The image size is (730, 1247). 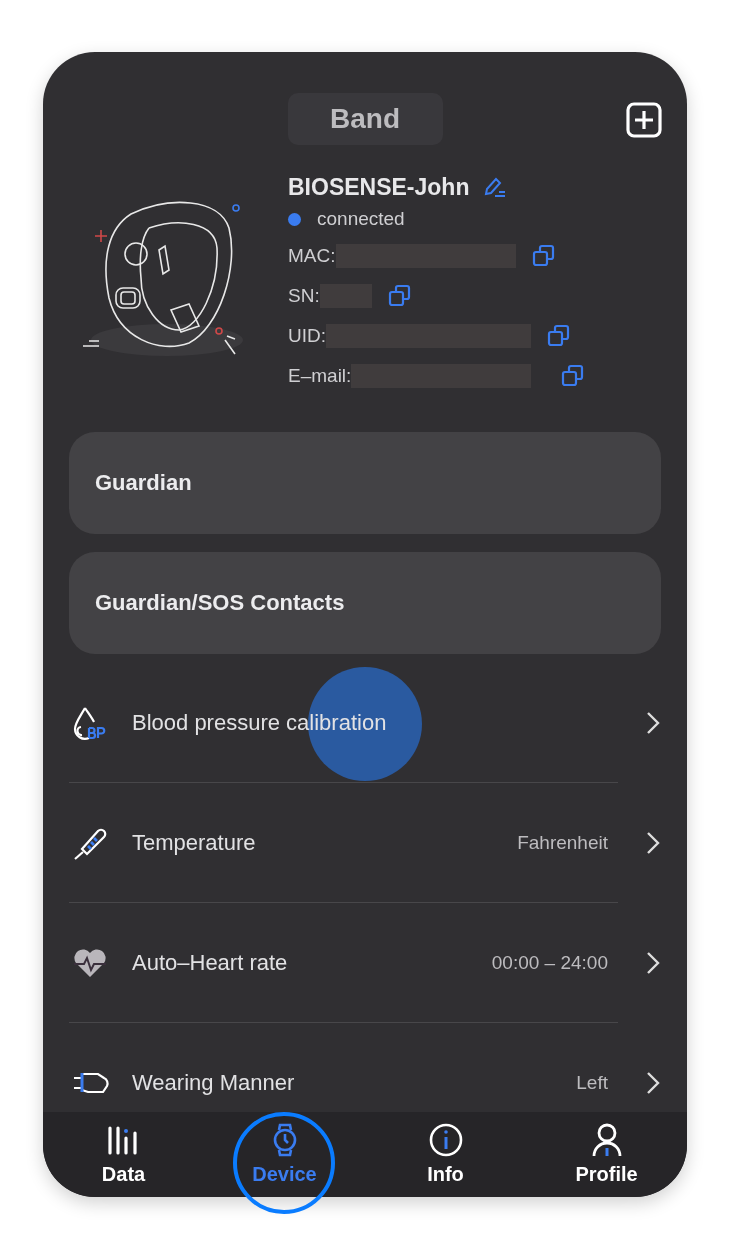 What do you see at coordinates (320, 376) in the screenshot?
I see `field-label: E–mail:` at bounding box center [320, 376].